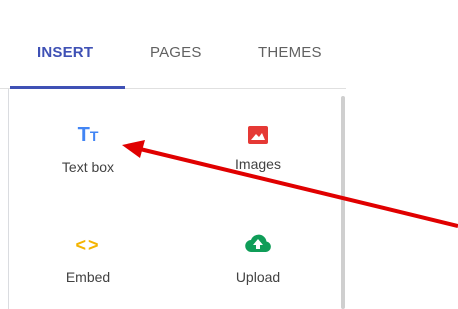  What do you see at coordinates (8, 199) in the screenshot?
I see `panel-divider` at bounding box center [8, 199].